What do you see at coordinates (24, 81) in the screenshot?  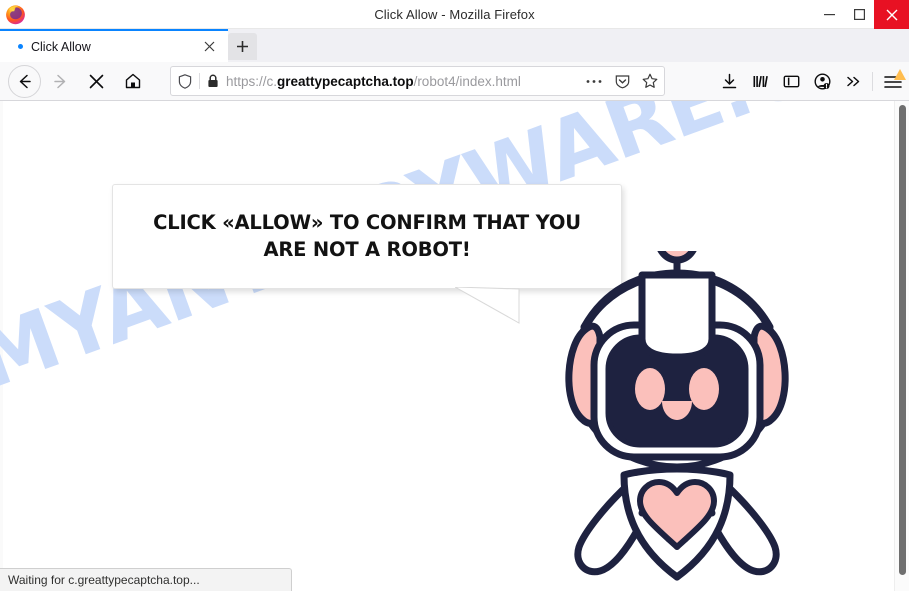 I see `back-button` at bounding box center [24, 81].